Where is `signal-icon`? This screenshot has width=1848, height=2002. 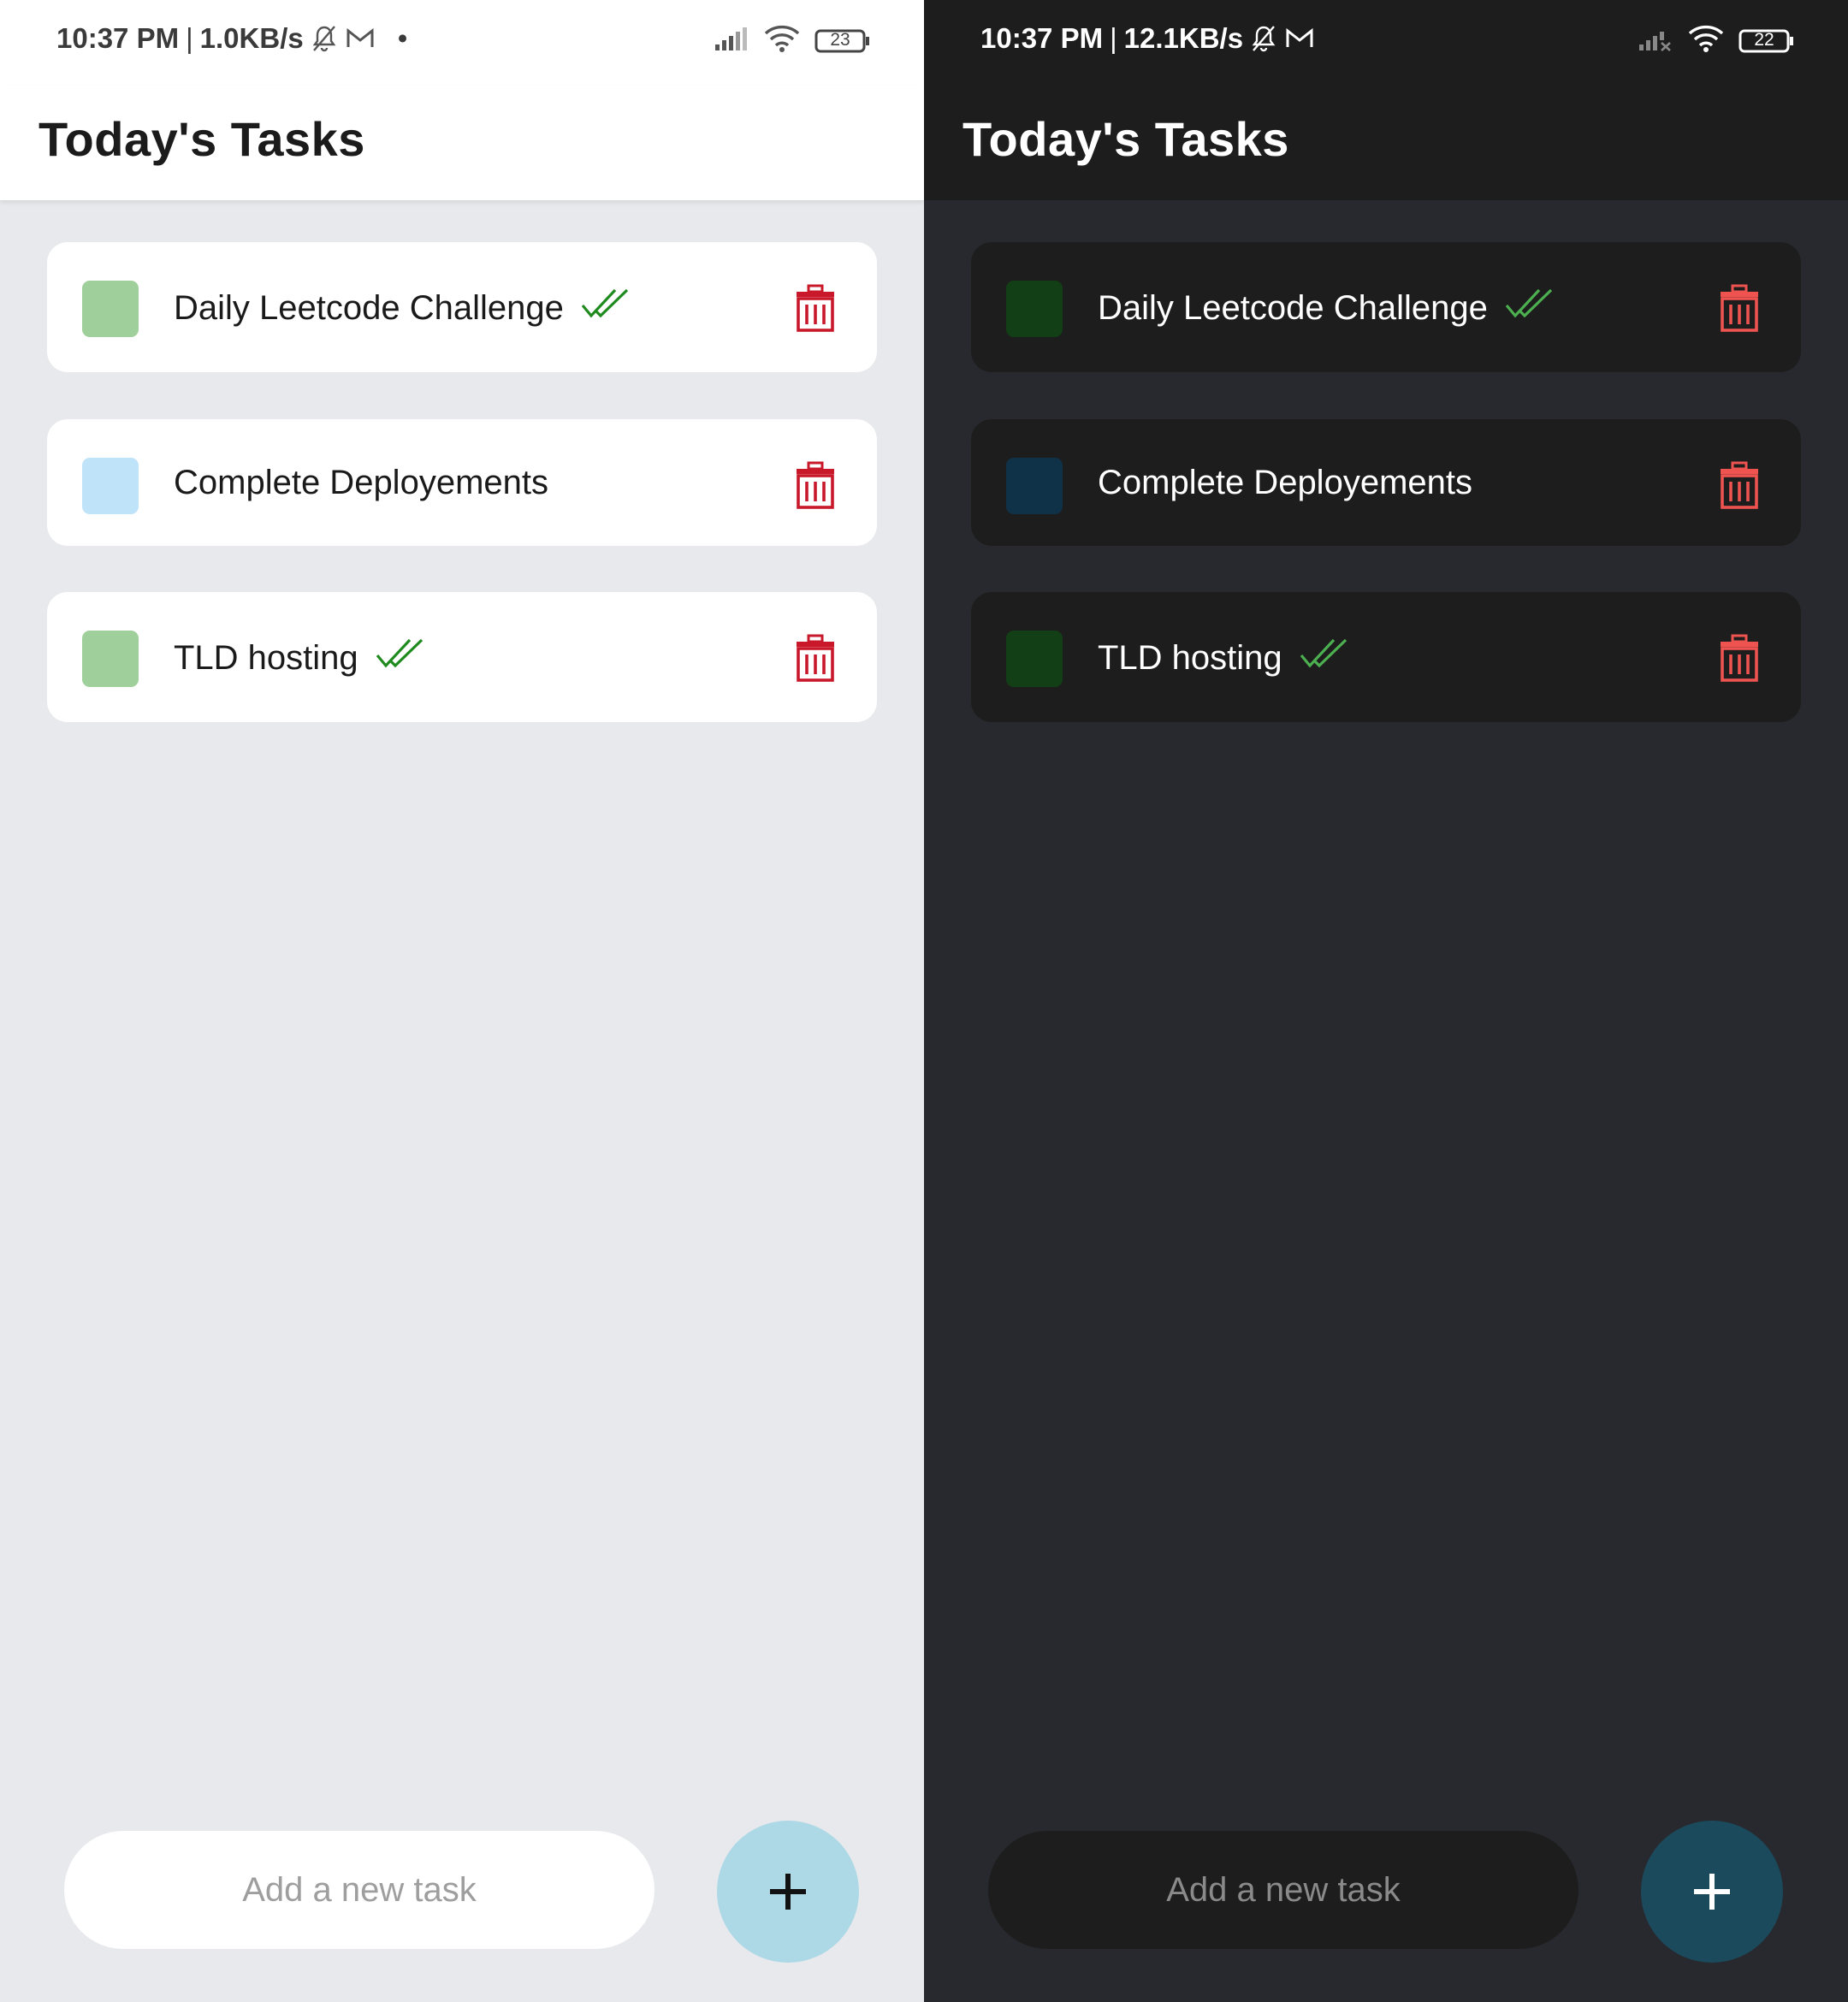 signal-icon is located at coordinates (731, 41).